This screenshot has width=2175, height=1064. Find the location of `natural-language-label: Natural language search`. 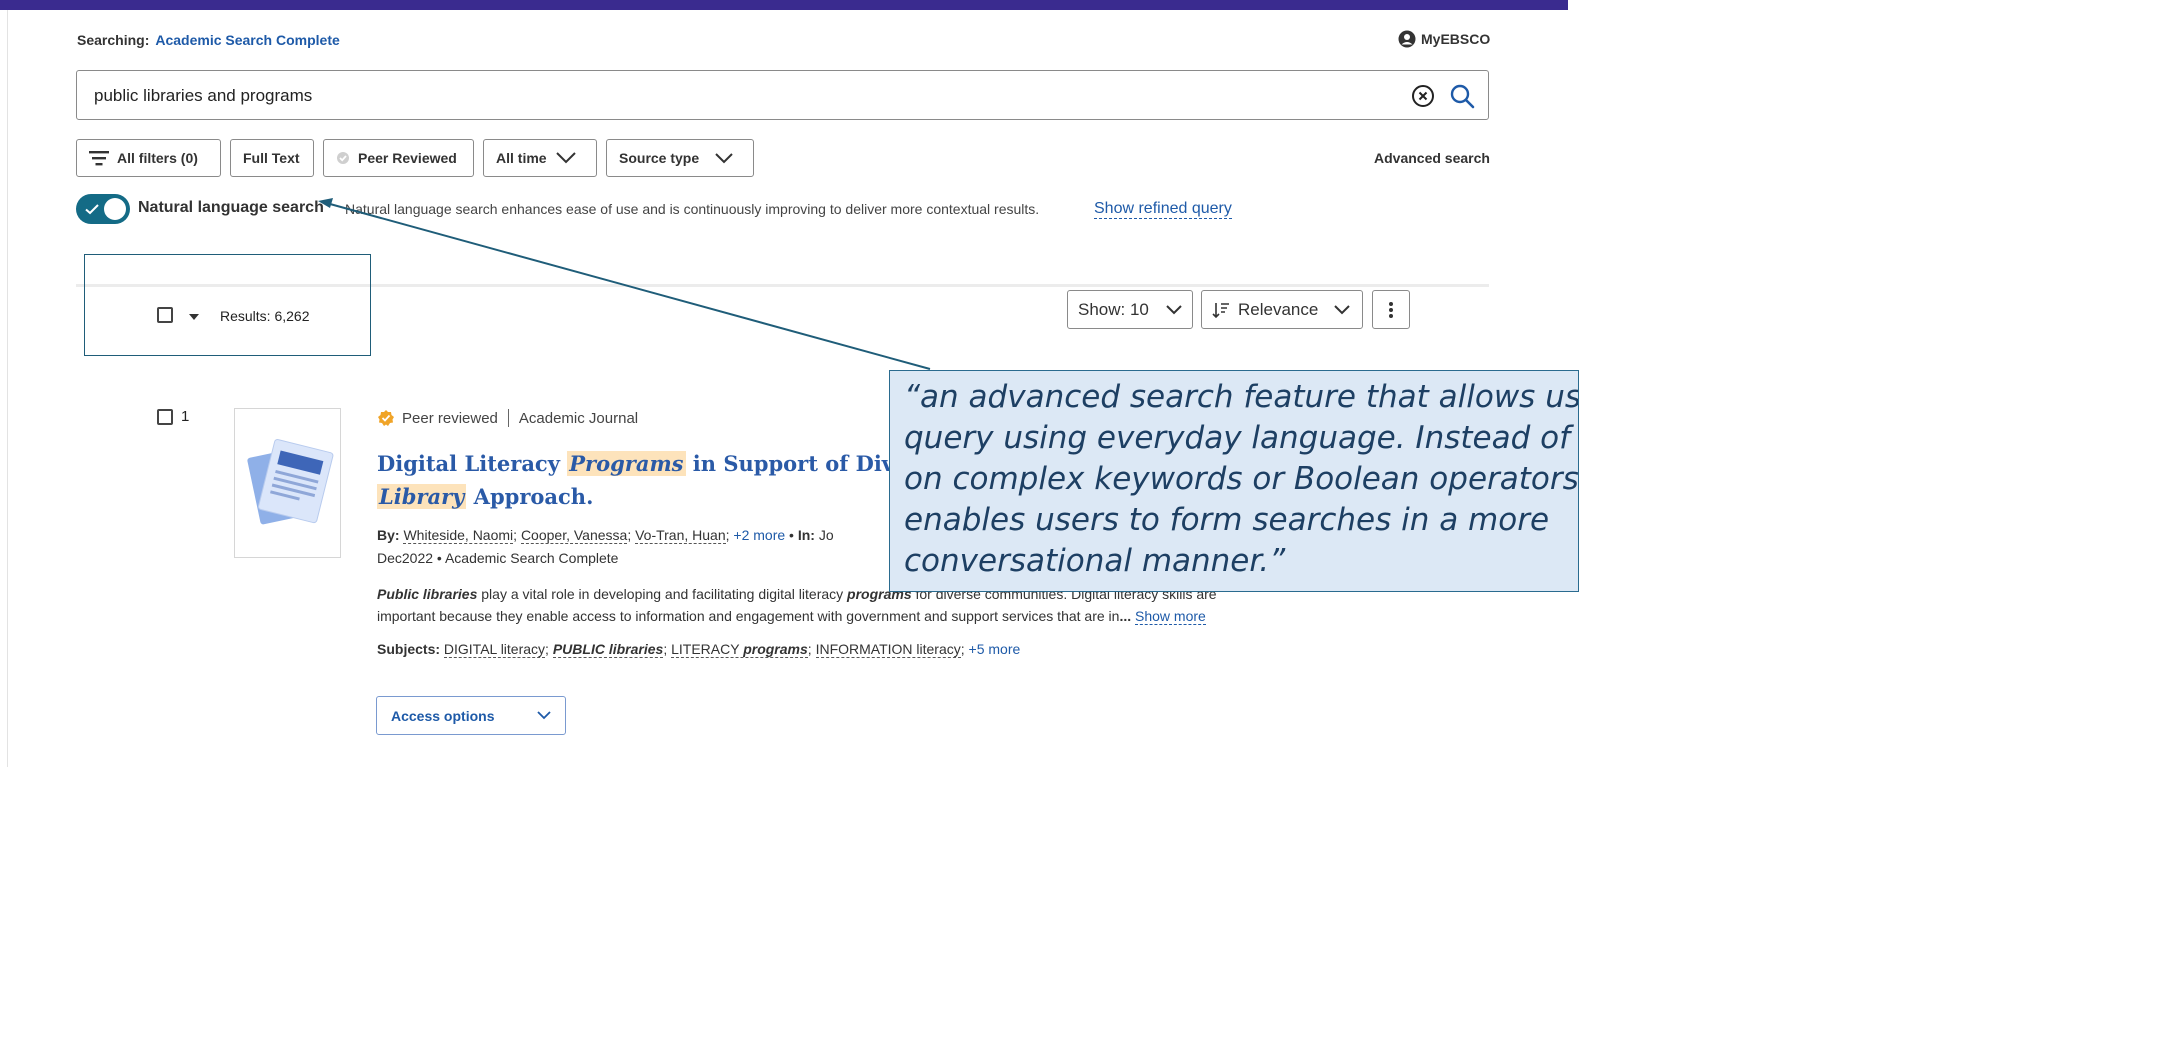

natural-language-label: Natural language search is located at coordinates (231, 207).